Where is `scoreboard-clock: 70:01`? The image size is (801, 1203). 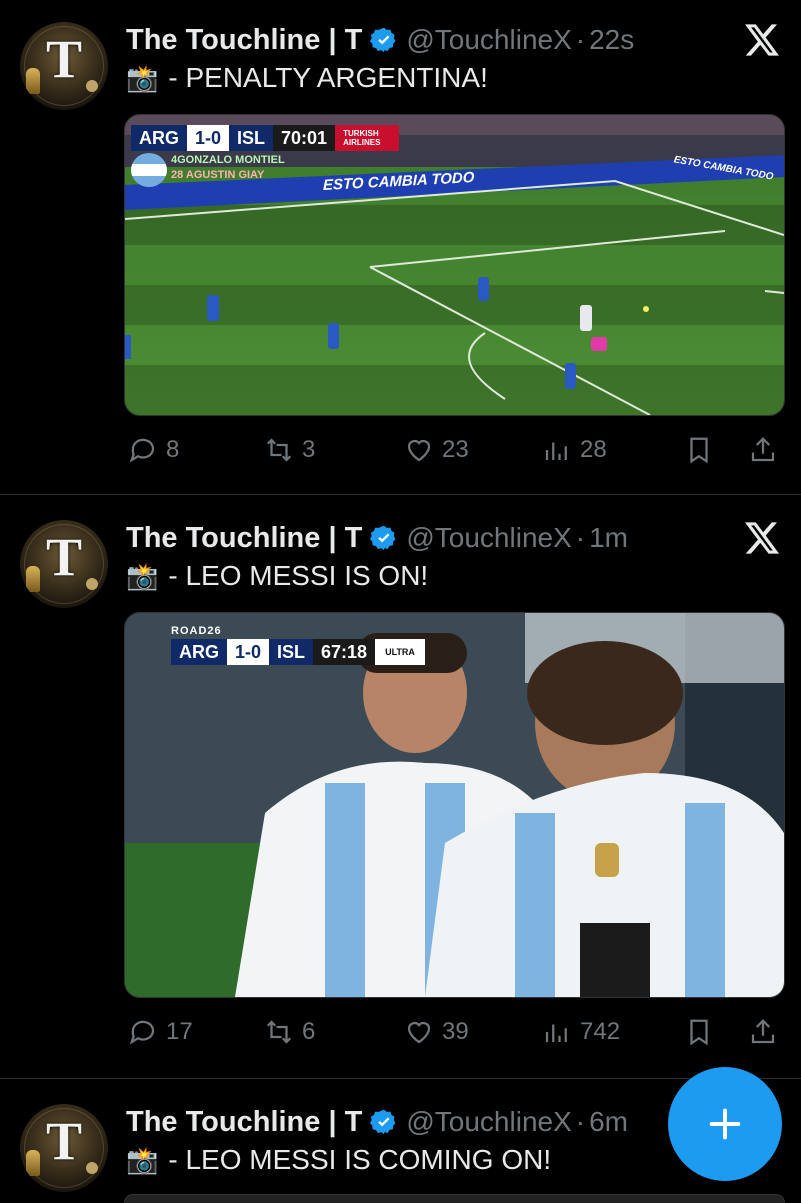 scoreboard-clock: 70:01 is located at coordinates (304, 138).